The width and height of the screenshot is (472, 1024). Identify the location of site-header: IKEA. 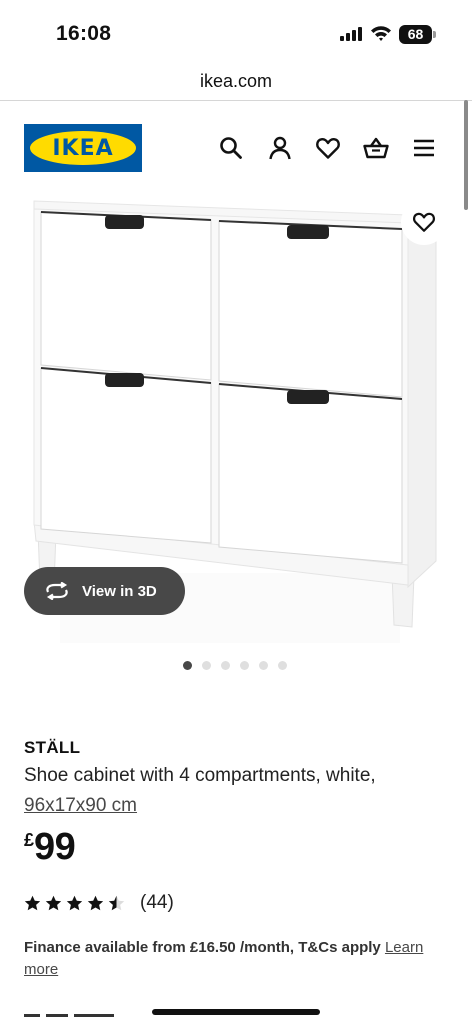
(236, 147).